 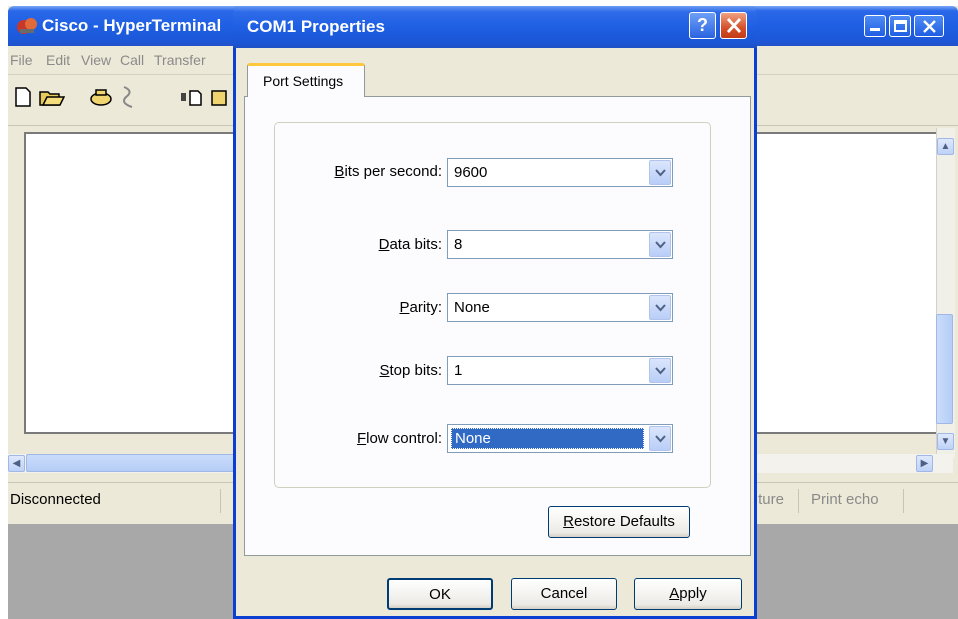 I want to click on stop-bits-value: 1, so click(x=458, y=370).